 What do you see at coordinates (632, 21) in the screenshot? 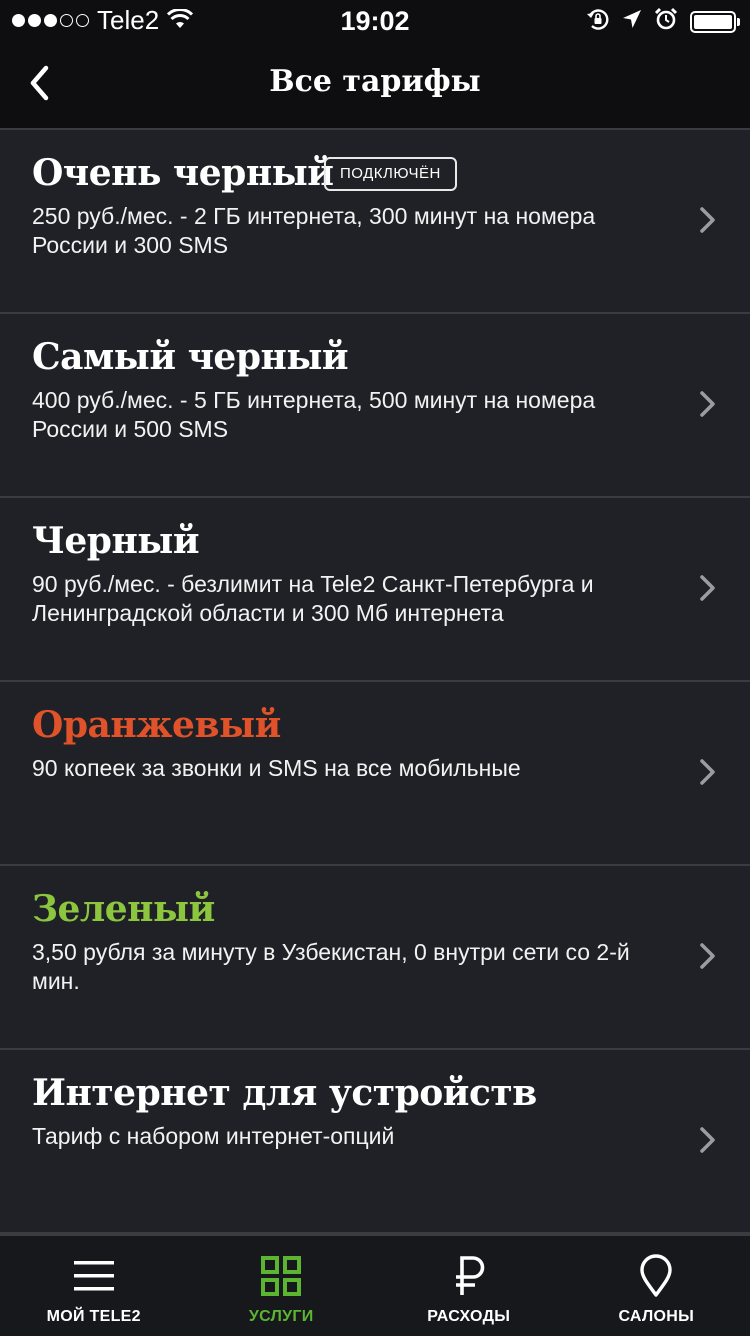
I see `location-arrow-icon` at bounding box center [632, 21].